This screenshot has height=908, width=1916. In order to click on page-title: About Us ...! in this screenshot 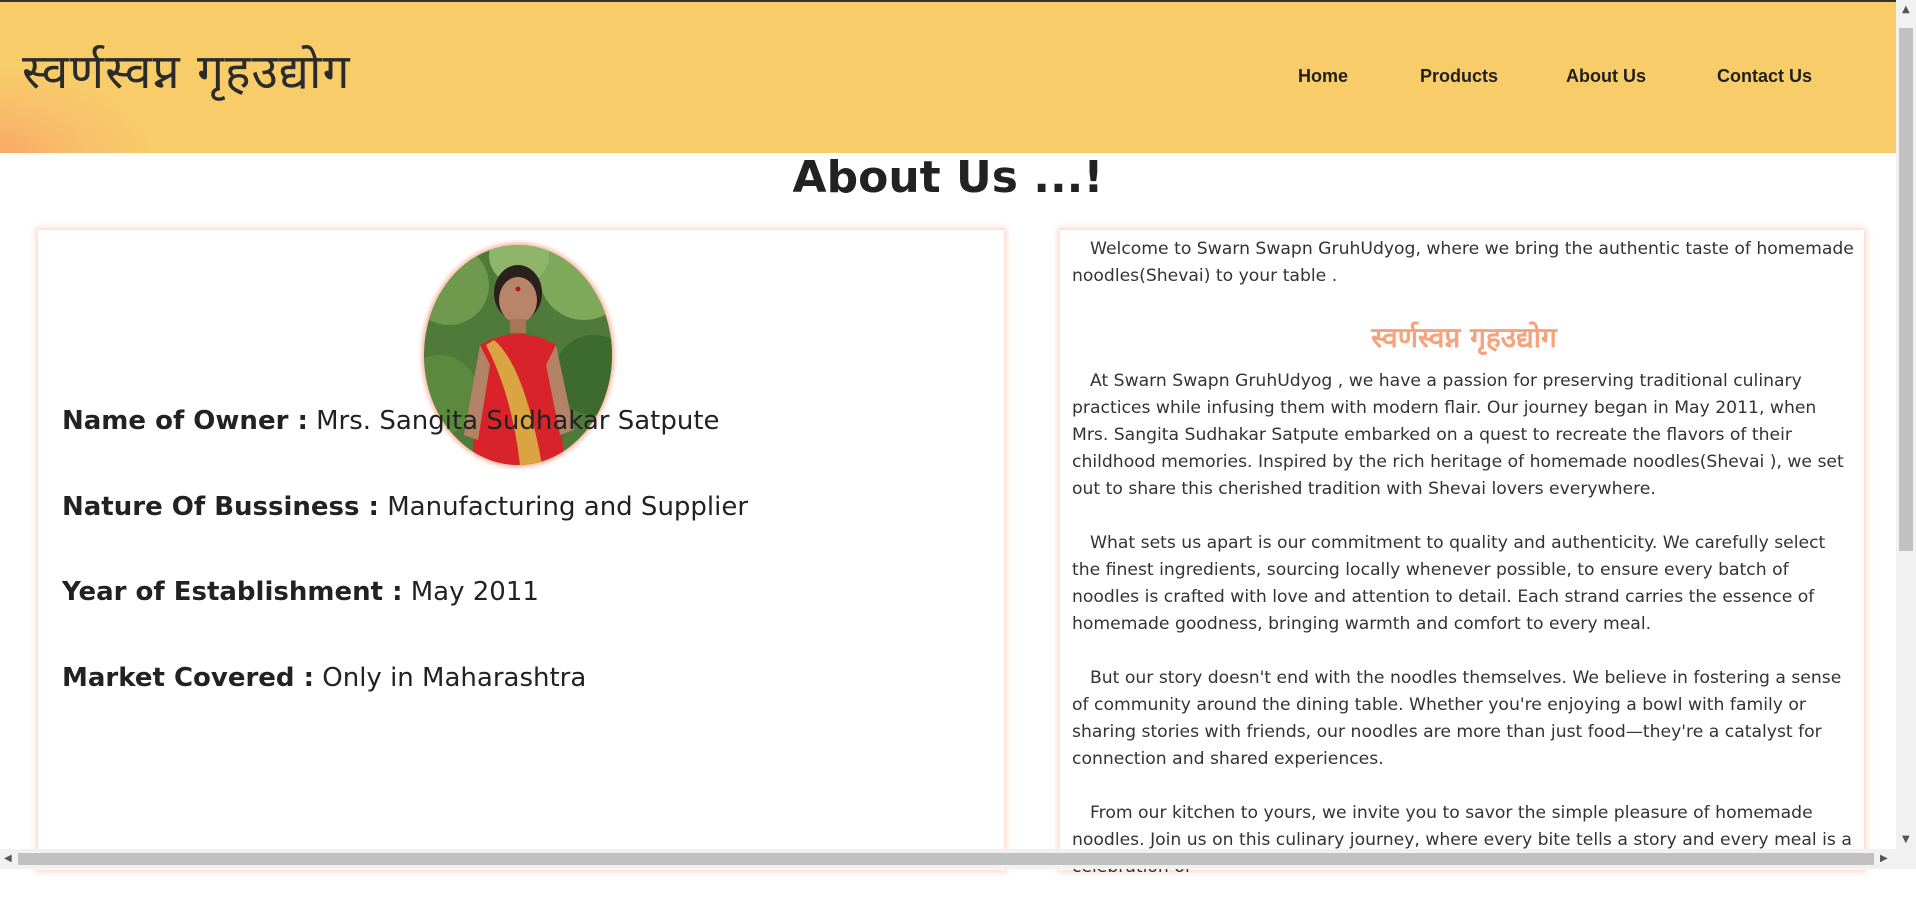, I will do `click(948, 177)`.